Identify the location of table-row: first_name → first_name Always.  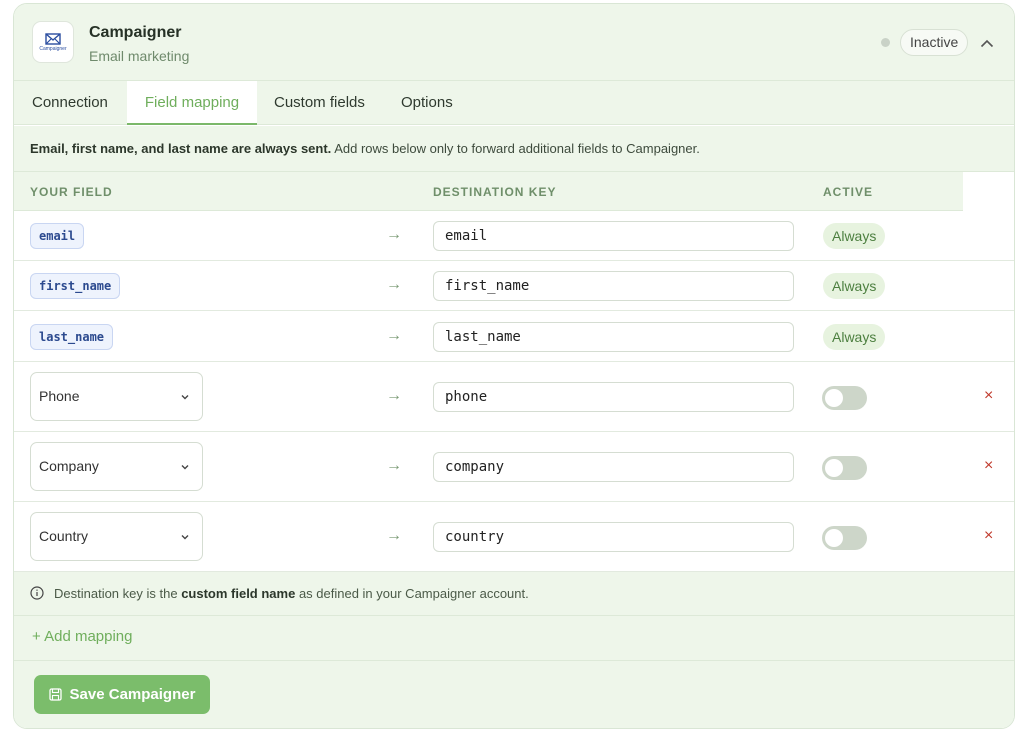
(514, 286).